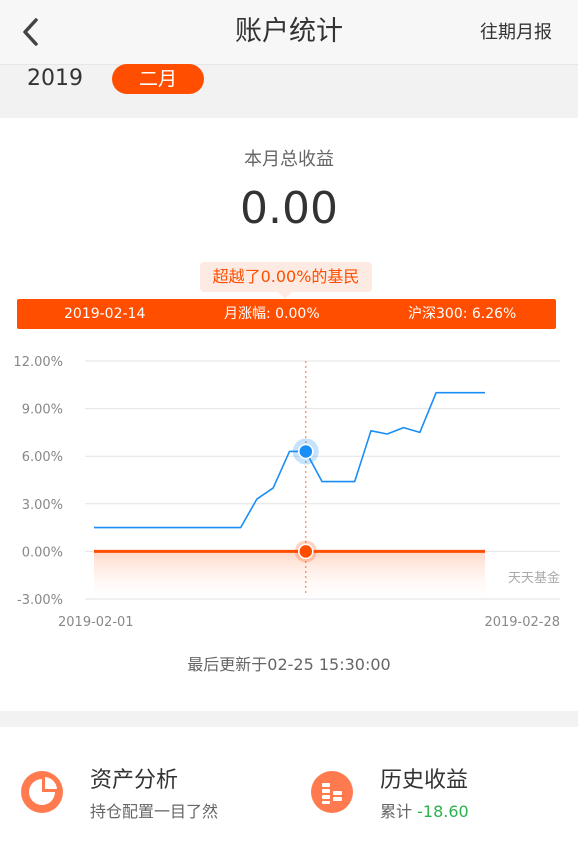  I want to click on info-index-change: 沪深300: 6.26%, so click(462, 314).